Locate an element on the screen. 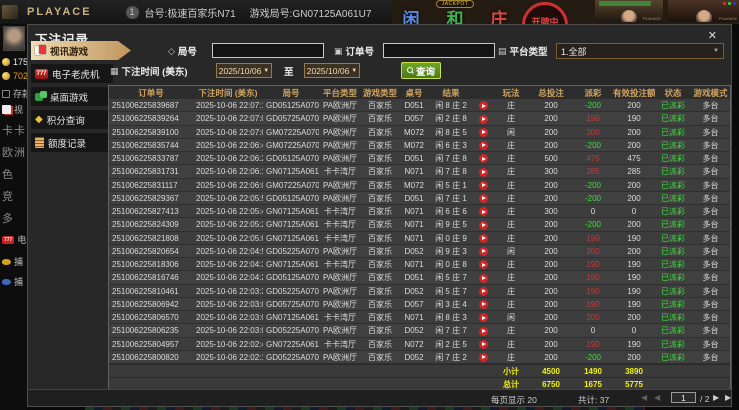  chevron-down-icon: ▼ is located at coordinates (716, 51).